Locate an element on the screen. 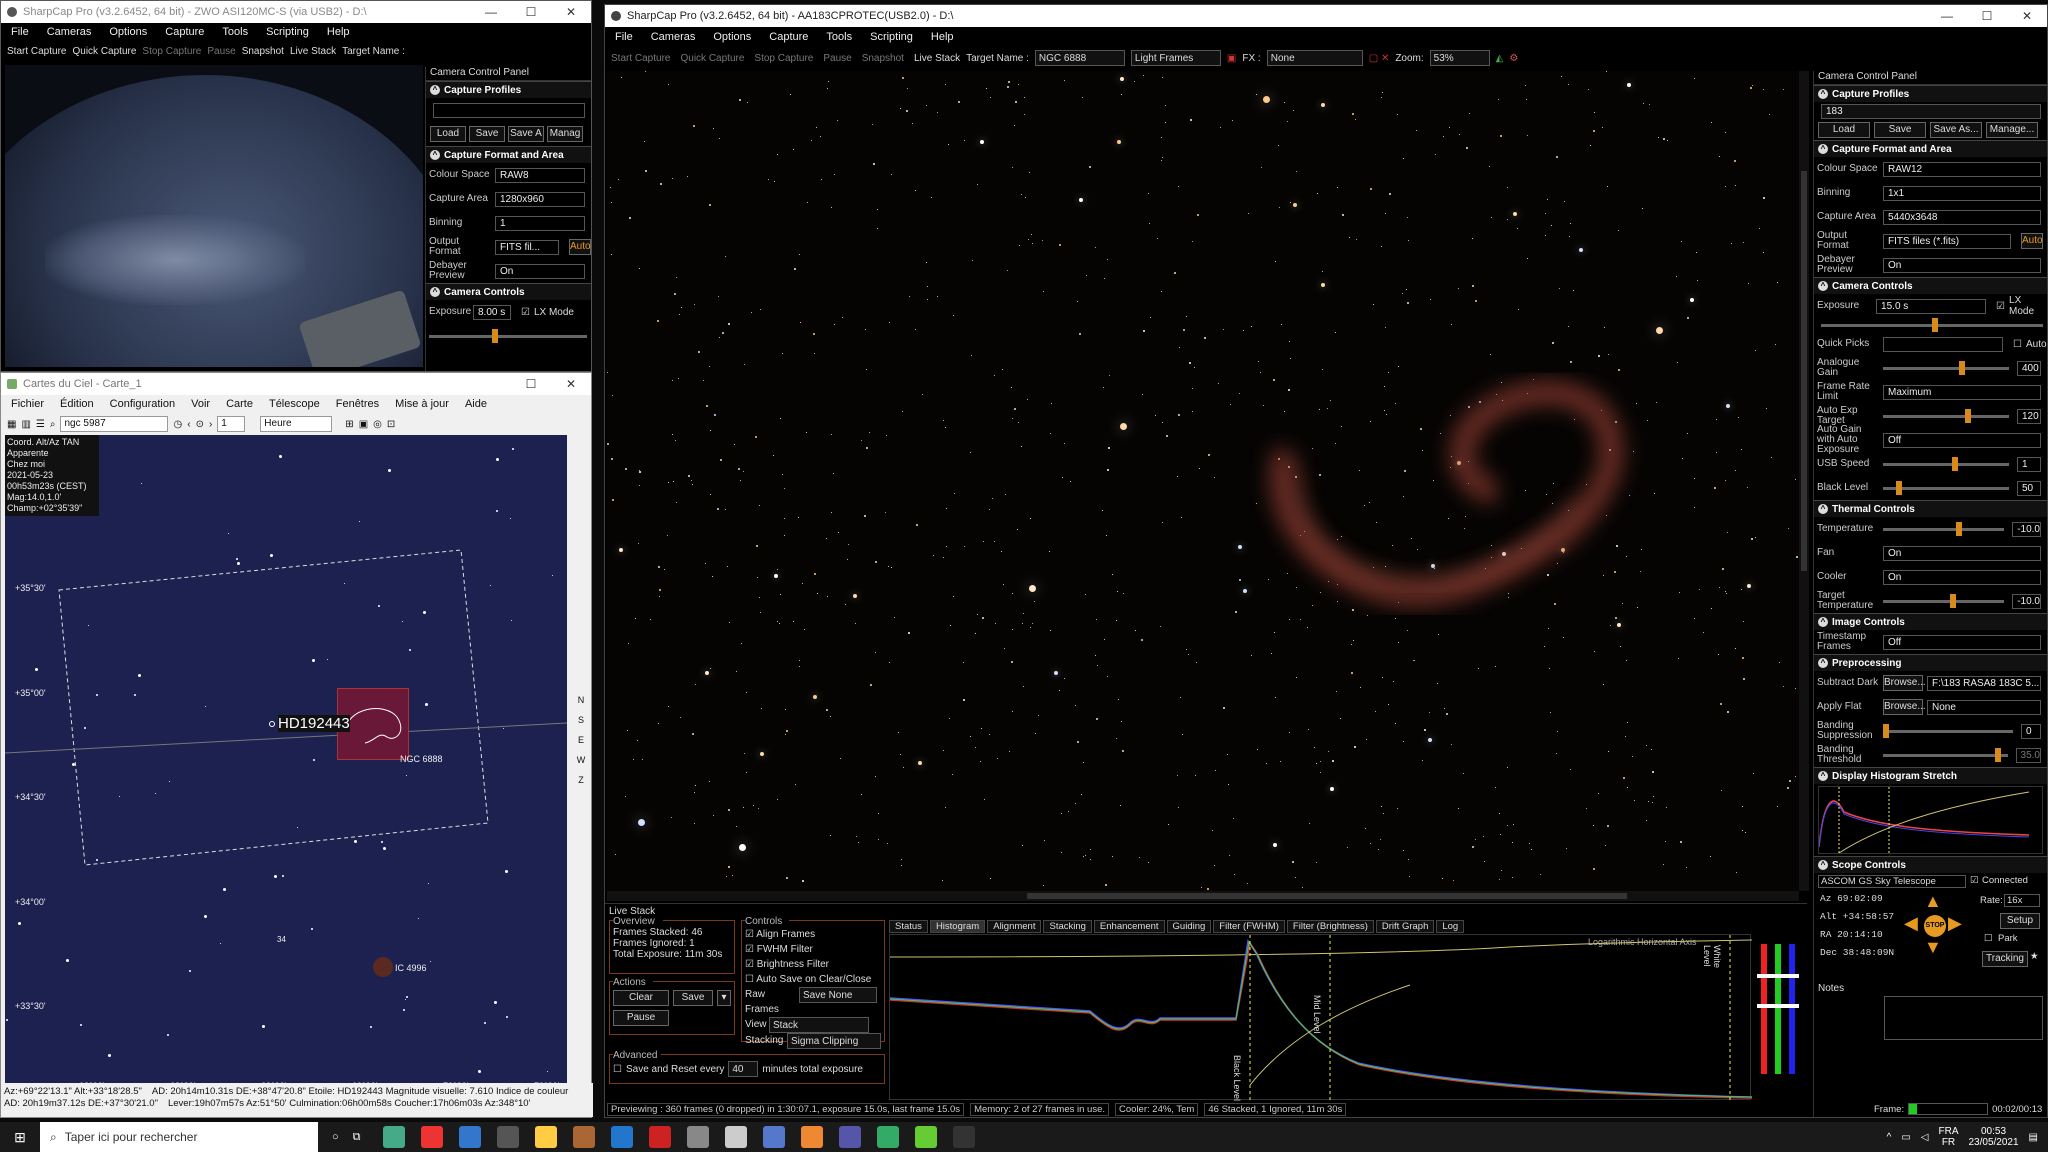 This screenshot has width=2048, height=1152. cdc-search-input: ngc 5987 is located at coordinates (114, 424).